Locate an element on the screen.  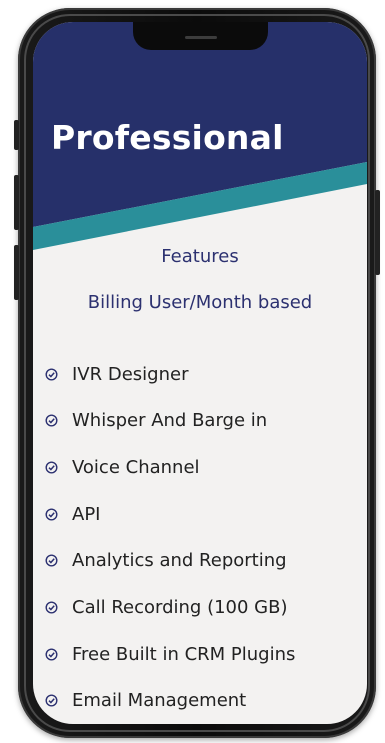
feature-item: Whisper And Barge in is located at coordinates (156, 420).